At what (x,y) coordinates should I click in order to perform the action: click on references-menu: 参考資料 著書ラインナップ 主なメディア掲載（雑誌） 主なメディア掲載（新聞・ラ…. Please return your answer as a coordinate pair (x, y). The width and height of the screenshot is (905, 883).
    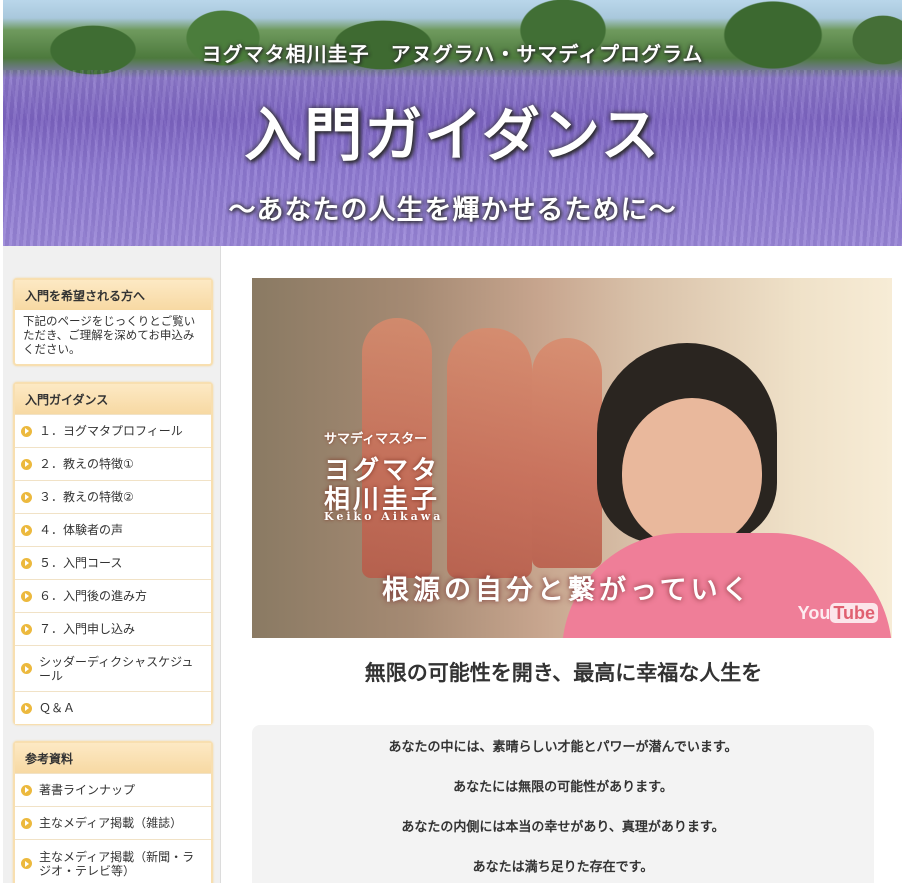
    Looking at the image, I should click on (113, 812).